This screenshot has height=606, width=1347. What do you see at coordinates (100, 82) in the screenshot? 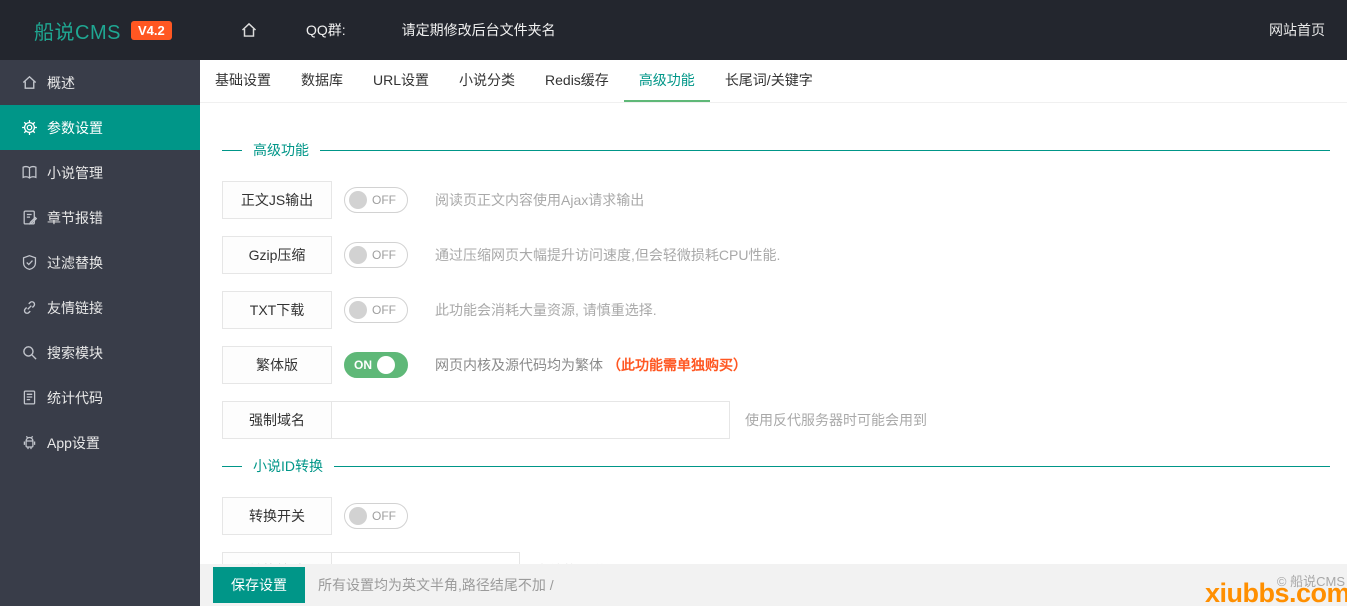
I see `sidebar-item-1: 概述` at bounding box center [100, 82].